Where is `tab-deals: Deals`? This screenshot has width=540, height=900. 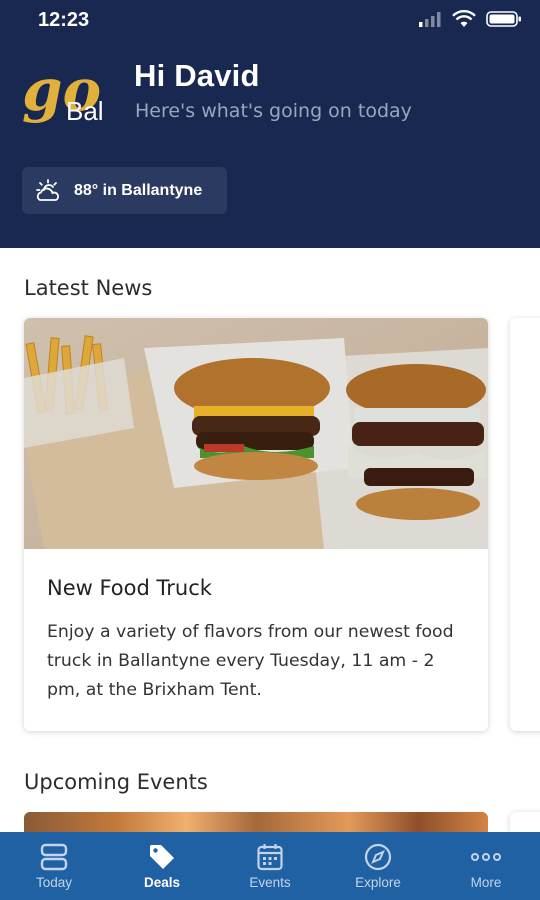 tab-deals: Deals is located at coordinates (162, 866).